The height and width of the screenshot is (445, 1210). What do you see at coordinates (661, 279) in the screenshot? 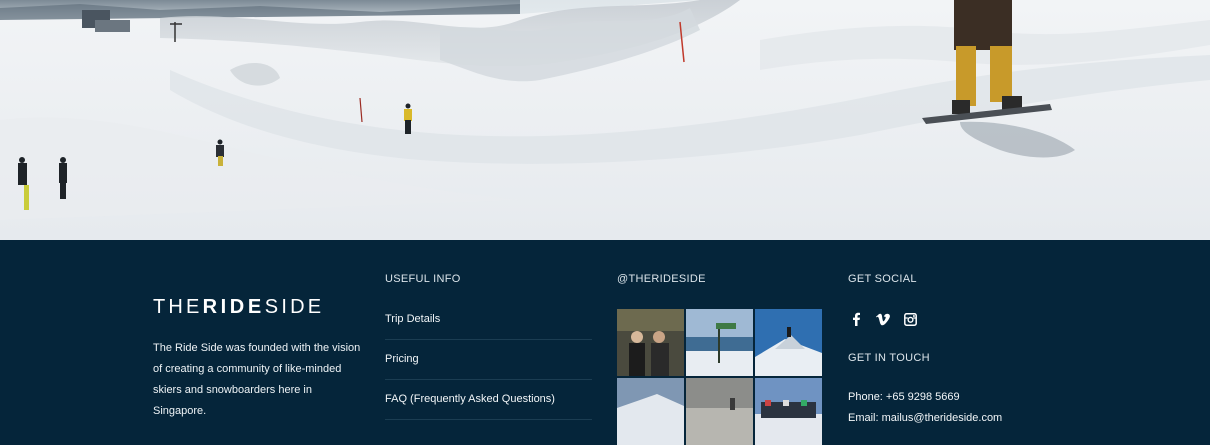
I see `instagram-heading: @THERIDESIDE` at bounding box center [661, 279].